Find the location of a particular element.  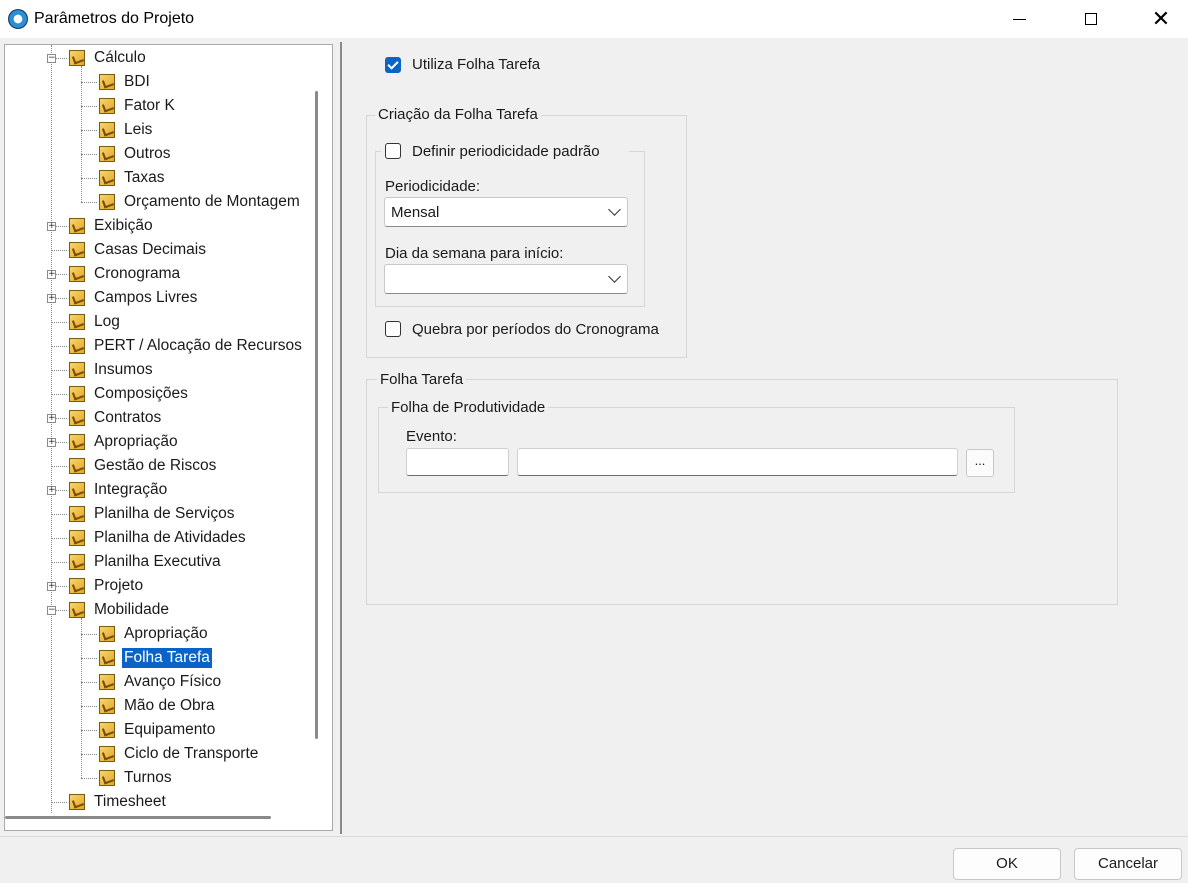

tree-item: Mão de Obra is located at coordinates (157, 706).